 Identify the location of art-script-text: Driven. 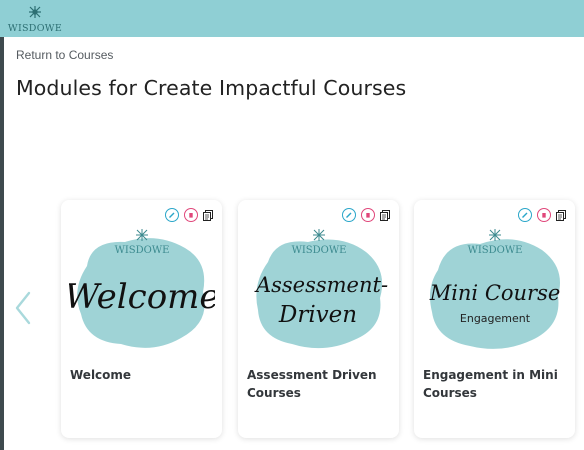
(317, 315).